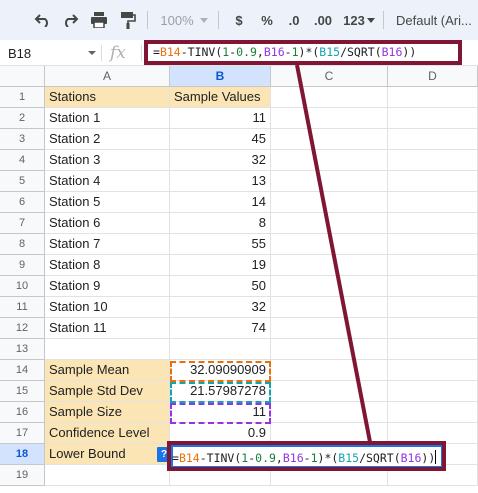  What do you see at coordinates (433, 349) in the screenshot?
I see `cell-d13` at bounding box center [433, 349].